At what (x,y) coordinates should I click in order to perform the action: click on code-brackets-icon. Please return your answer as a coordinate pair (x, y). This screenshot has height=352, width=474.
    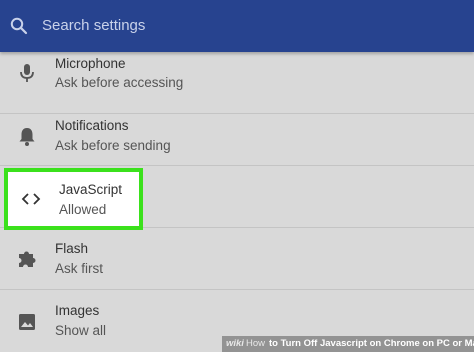
    Looking at the image, I should click on (31, 199).